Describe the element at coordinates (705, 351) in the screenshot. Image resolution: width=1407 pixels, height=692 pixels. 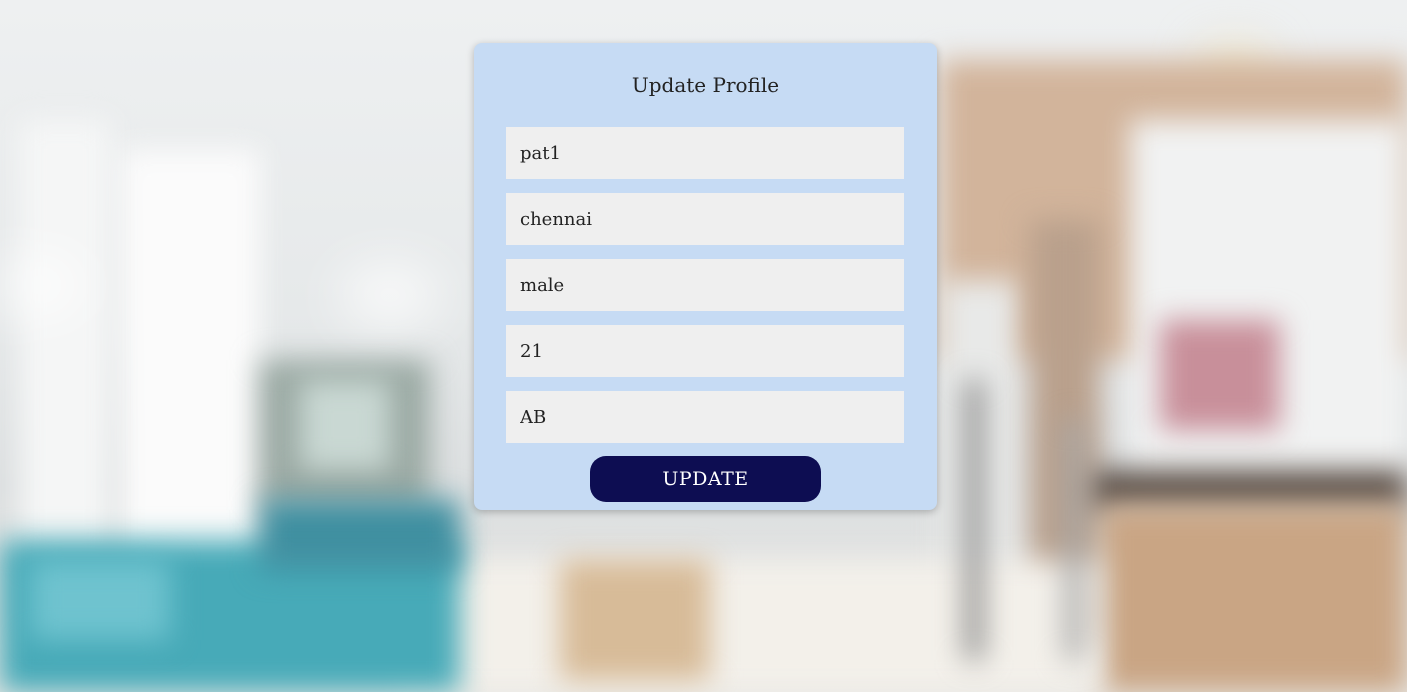
I see `age-input` at that location.